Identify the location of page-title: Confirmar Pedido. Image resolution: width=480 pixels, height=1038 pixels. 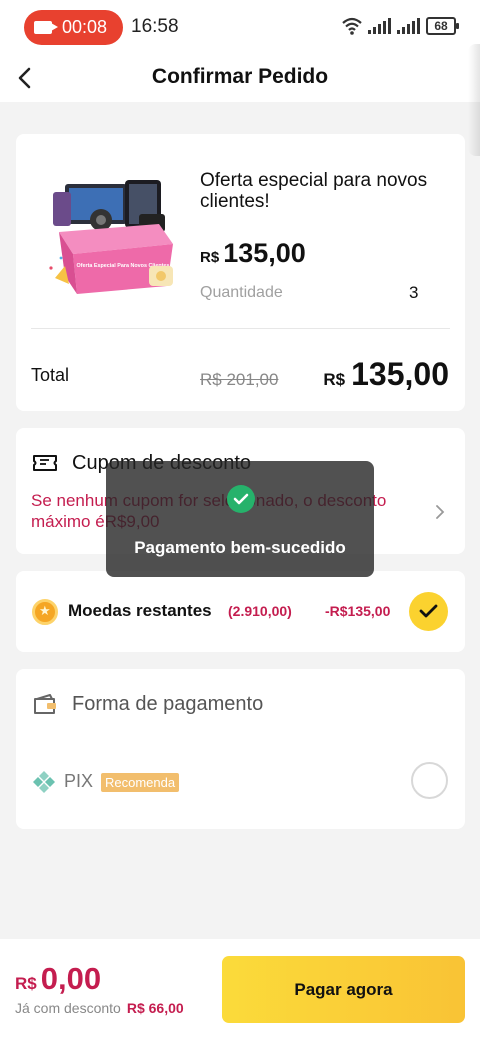
(240, 76).